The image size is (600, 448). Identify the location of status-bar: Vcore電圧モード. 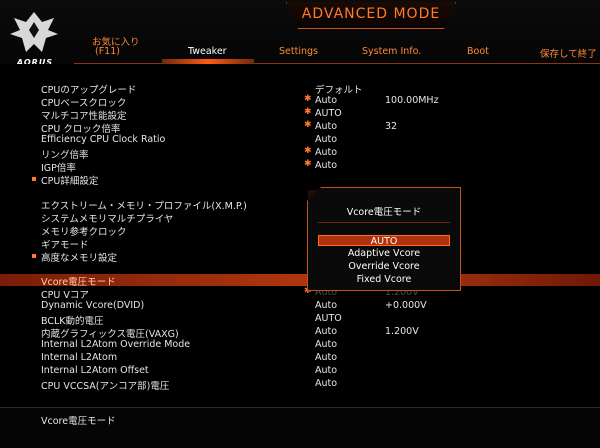
(300, 427).